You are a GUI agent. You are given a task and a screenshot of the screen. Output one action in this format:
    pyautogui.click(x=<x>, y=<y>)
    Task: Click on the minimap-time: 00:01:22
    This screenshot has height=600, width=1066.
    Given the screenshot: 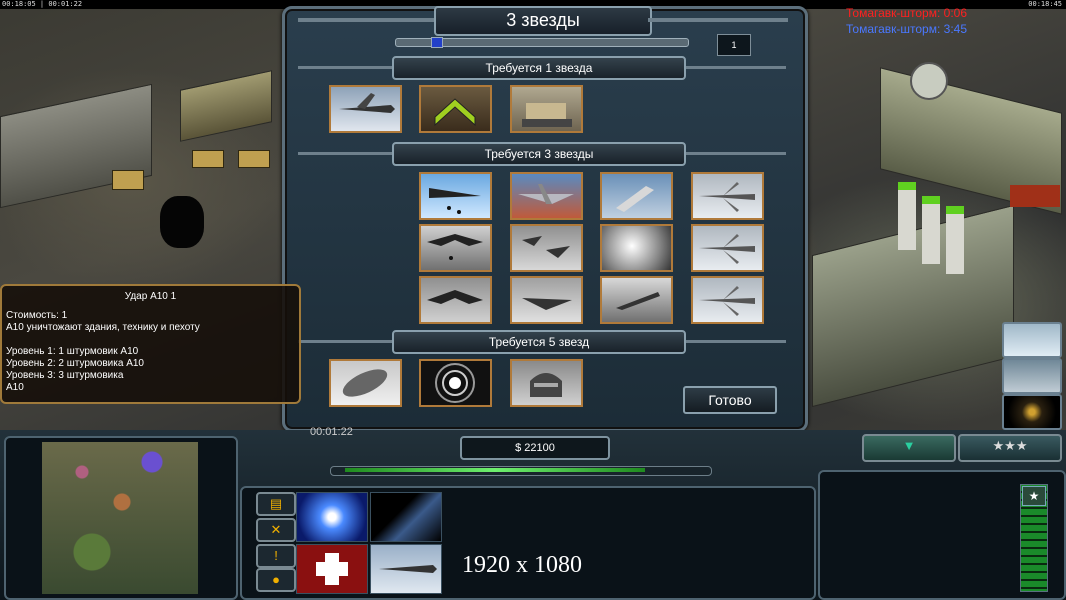 What is the action you would take?
    pyautogui.click(x=331, y=432)
    